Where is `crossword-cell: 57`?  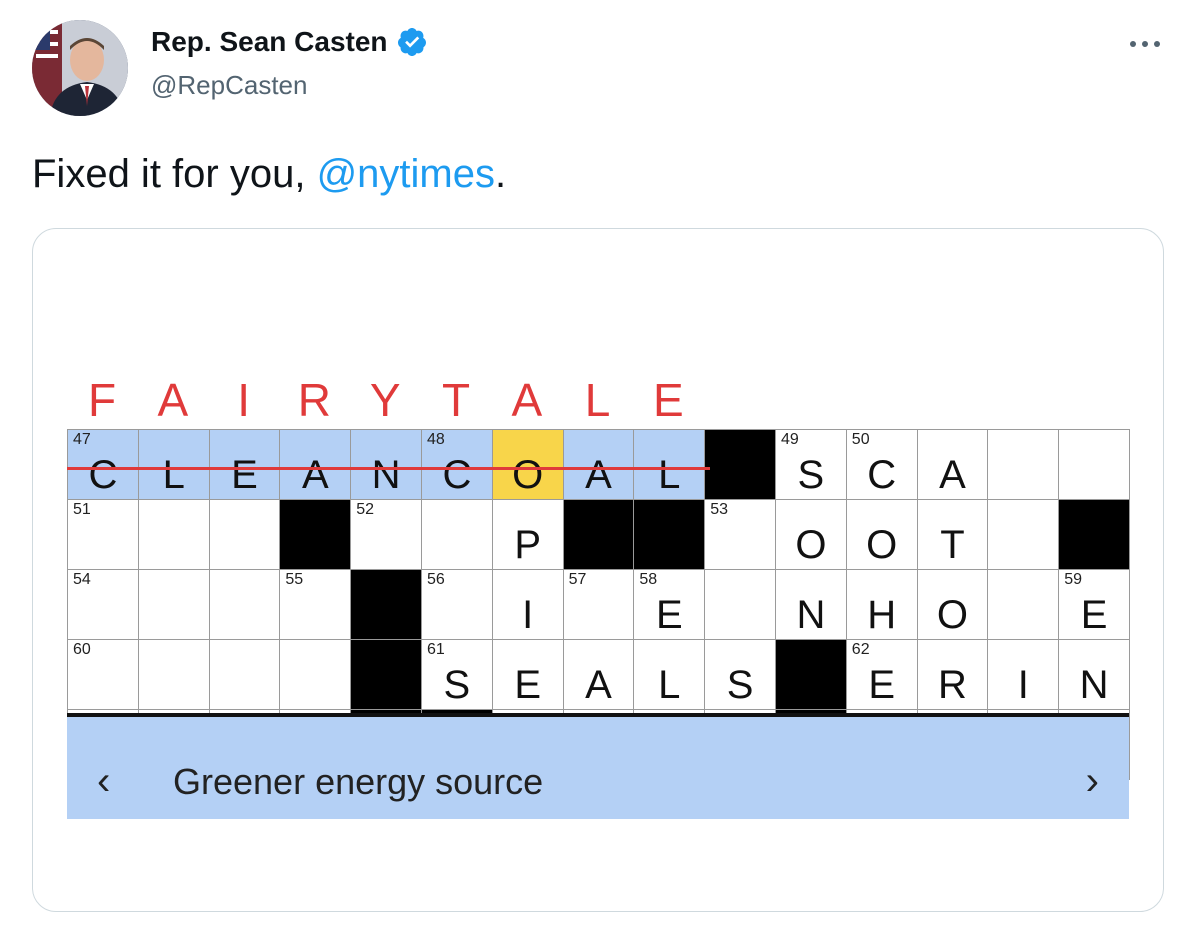
crossword-cell: 57 is located at coordinates (598, 604).